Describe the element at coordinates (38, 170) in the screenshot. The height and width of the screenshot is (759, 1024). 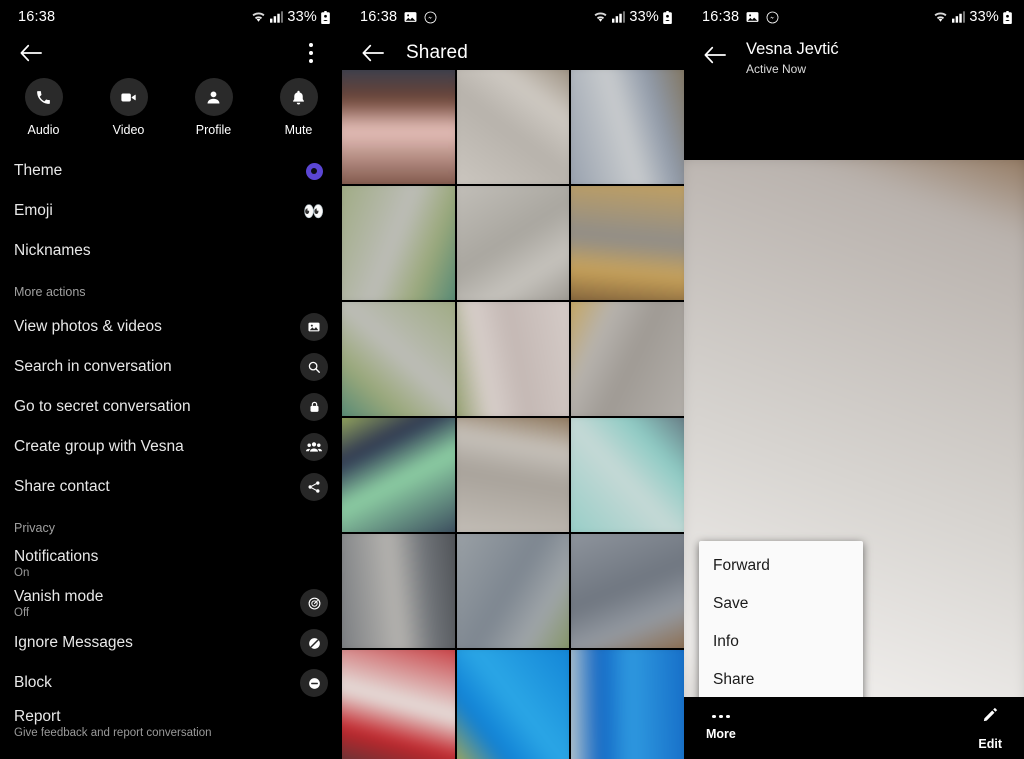
I see `row-label: Theme` at that location.